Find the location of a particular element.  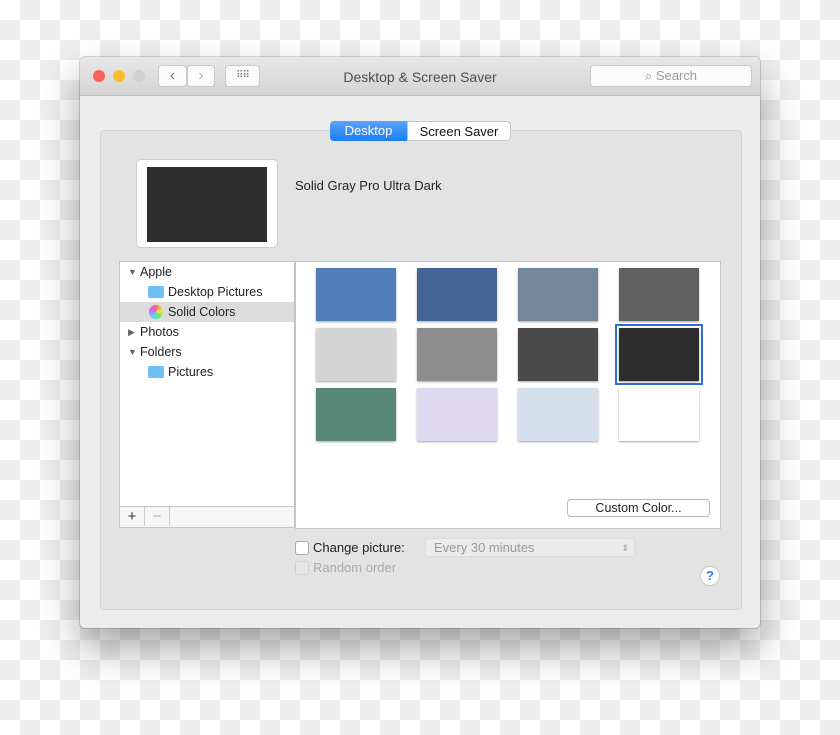

desktop-preview is located at coordinates (207, 203).